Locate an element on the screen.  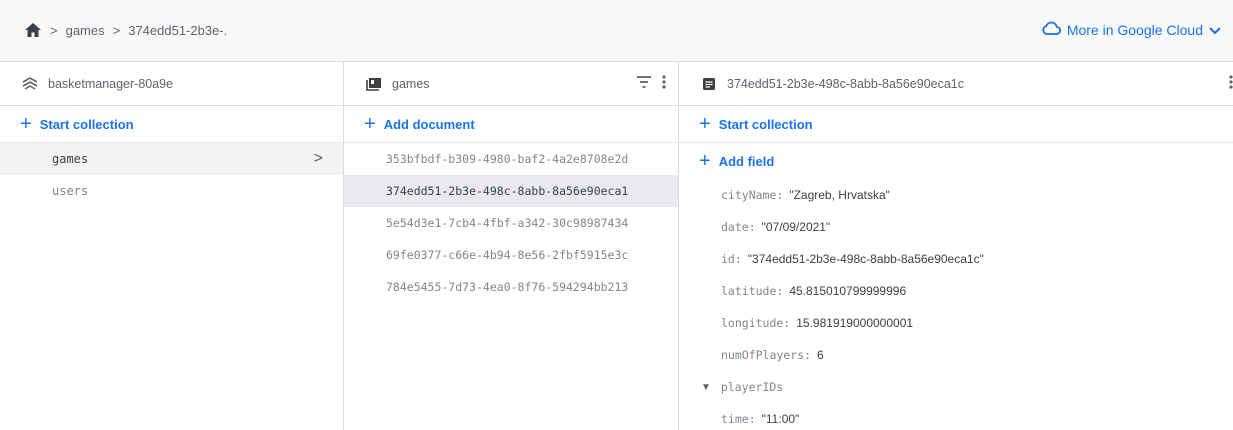
field-key: numOfPlayers is located at coordinates (763, 355).